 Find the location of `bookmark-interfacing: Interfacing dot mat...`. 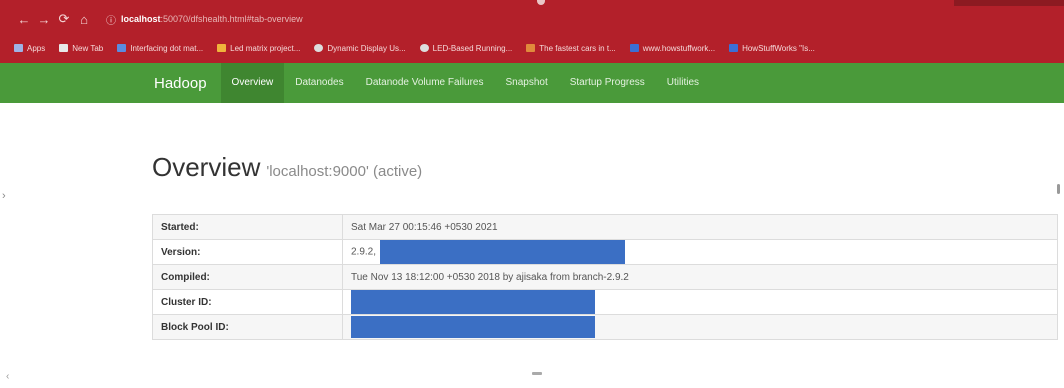

bookmark-interfacing: Interfacing dot mat... is located at coordinates (160, 48).